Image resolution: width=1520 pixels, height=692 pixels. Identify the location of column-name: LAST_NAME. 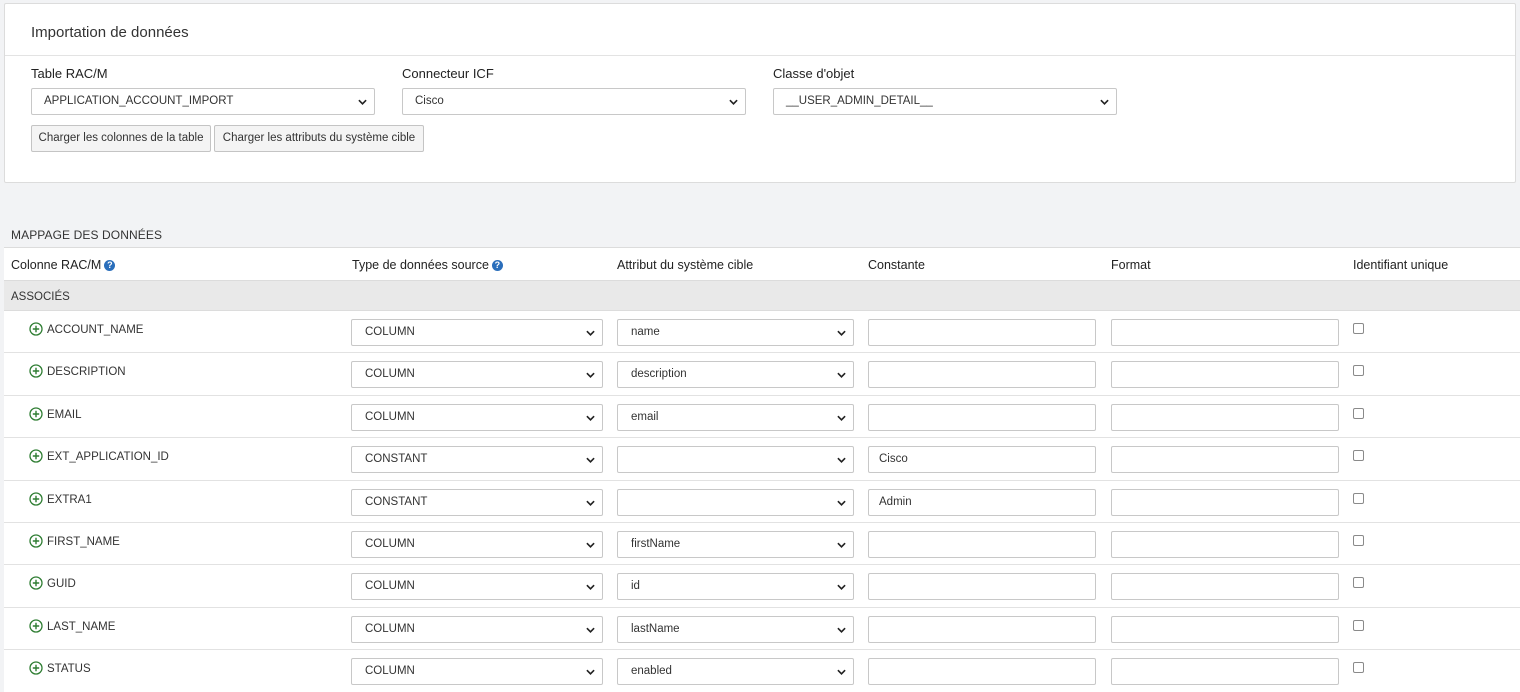
(81, 626).